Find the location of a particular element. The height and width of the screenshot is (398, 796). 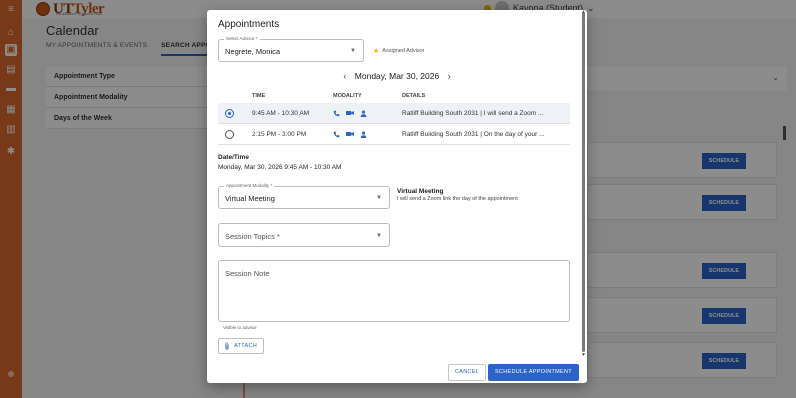

assigned-advisor-text: Assigned Advisor is located at coordinates (403, 51).